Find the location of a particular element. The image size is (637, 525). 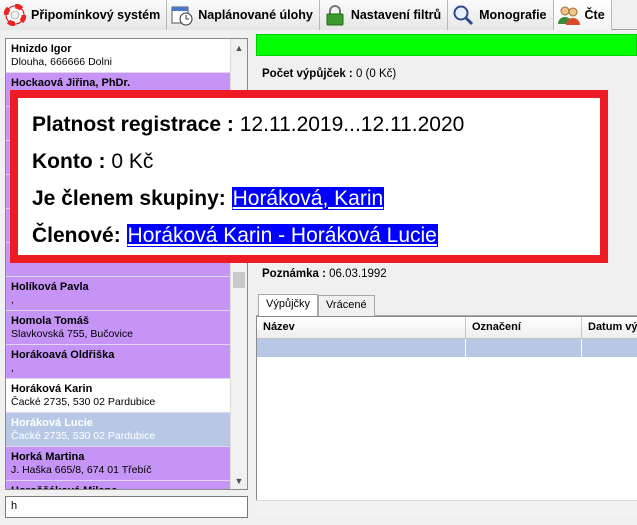

reader-address: Slavkovská 755, Bučovice is located at coordinates (72, 334).